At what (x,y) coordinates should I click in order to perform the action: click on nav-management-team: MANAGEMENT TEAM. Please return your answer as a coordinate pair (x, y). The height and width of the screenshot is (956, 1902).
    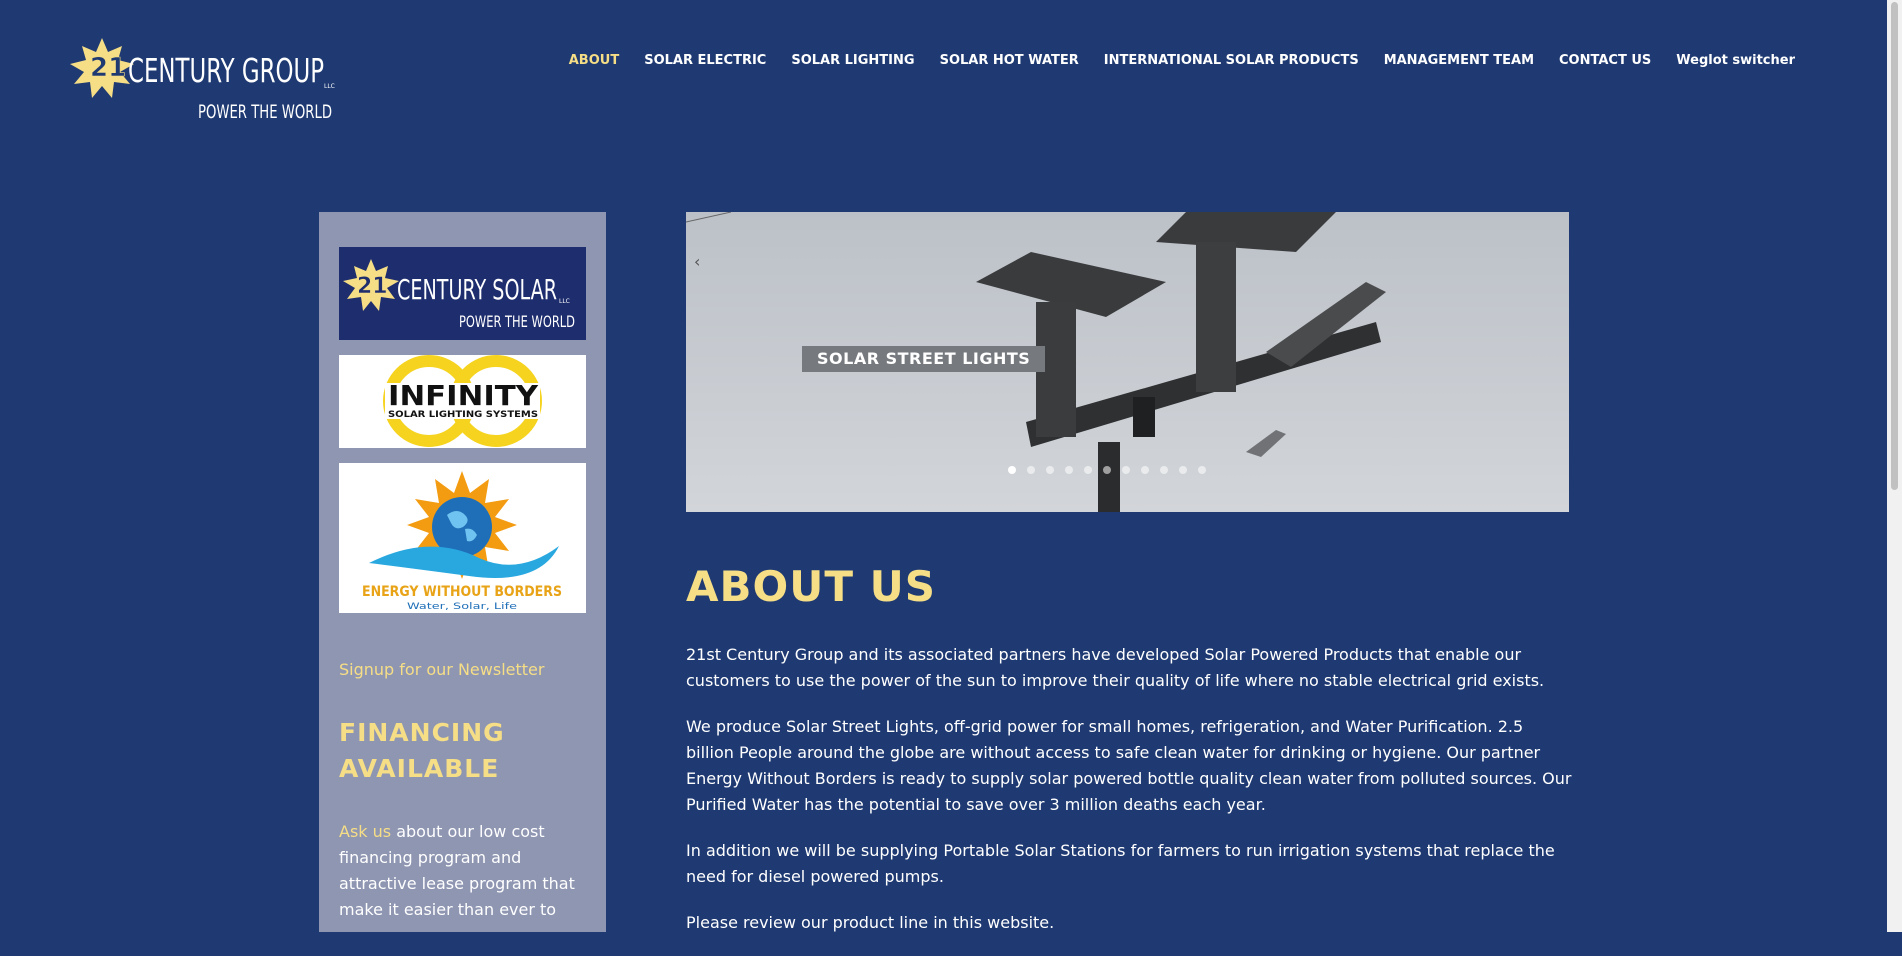
    Looking at the image, I should click on (1459, 60).